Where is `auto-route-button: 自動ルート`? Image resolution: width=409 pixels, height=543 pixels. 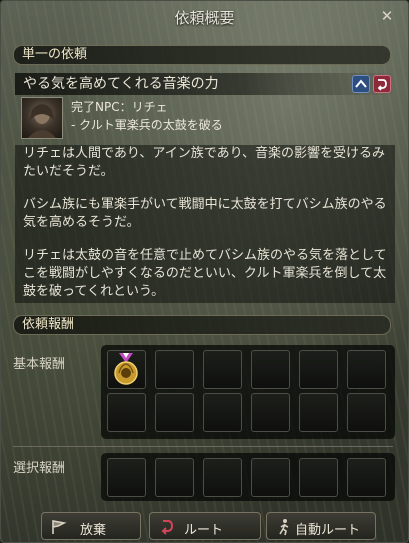 auto-route-button: 自動ルート is located at coordinates (321, 526).